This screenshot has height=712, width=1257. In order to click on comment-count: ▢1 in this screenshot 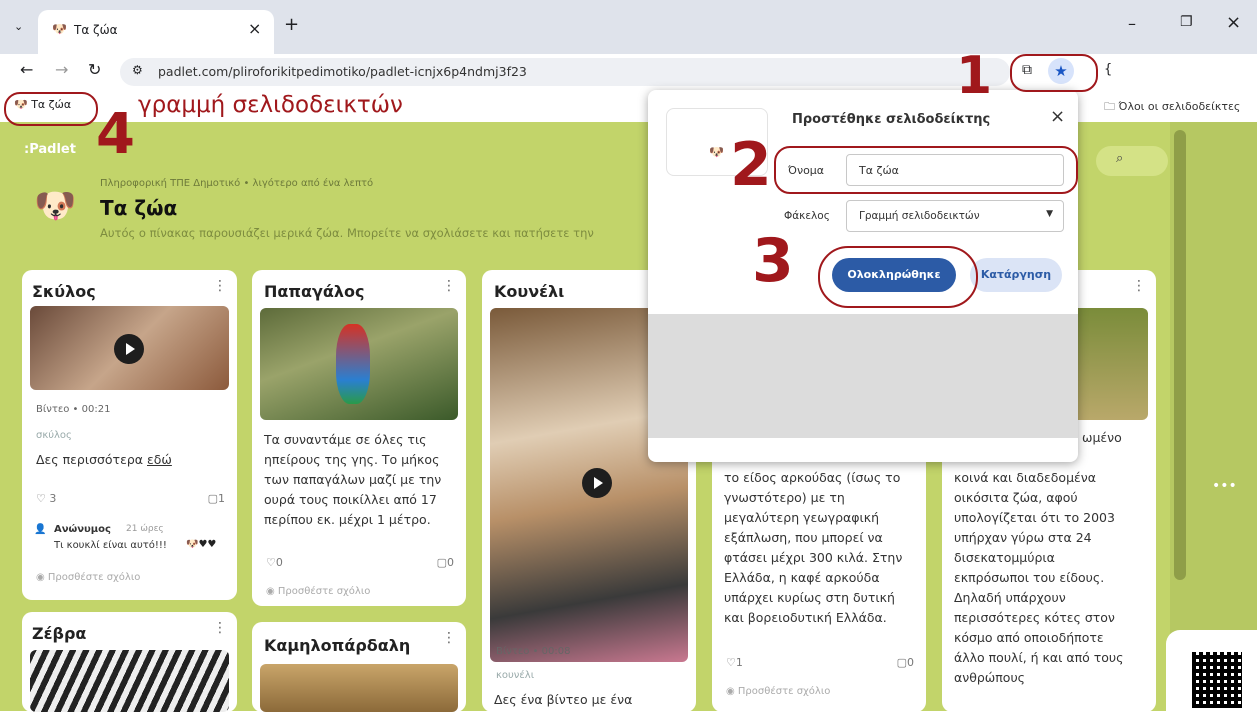, I will do `click(216, 498)`.